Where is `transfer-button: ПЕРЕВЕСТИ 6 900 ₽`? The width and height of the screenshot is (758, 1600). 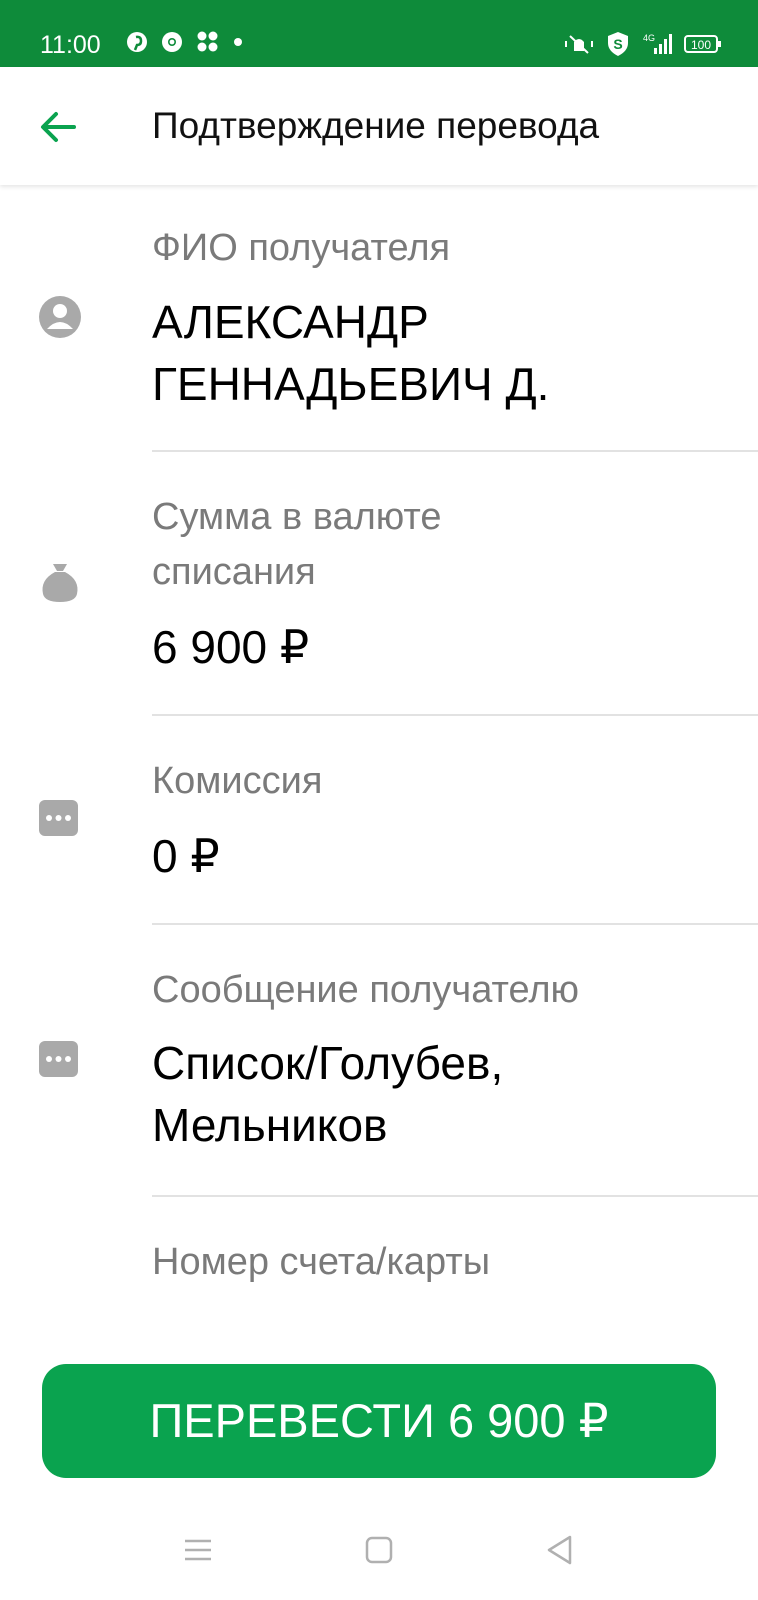
transfer-button: ПЕРЕВЕСТИ 6 900 ₽ is located at coordinates (379, 1421).